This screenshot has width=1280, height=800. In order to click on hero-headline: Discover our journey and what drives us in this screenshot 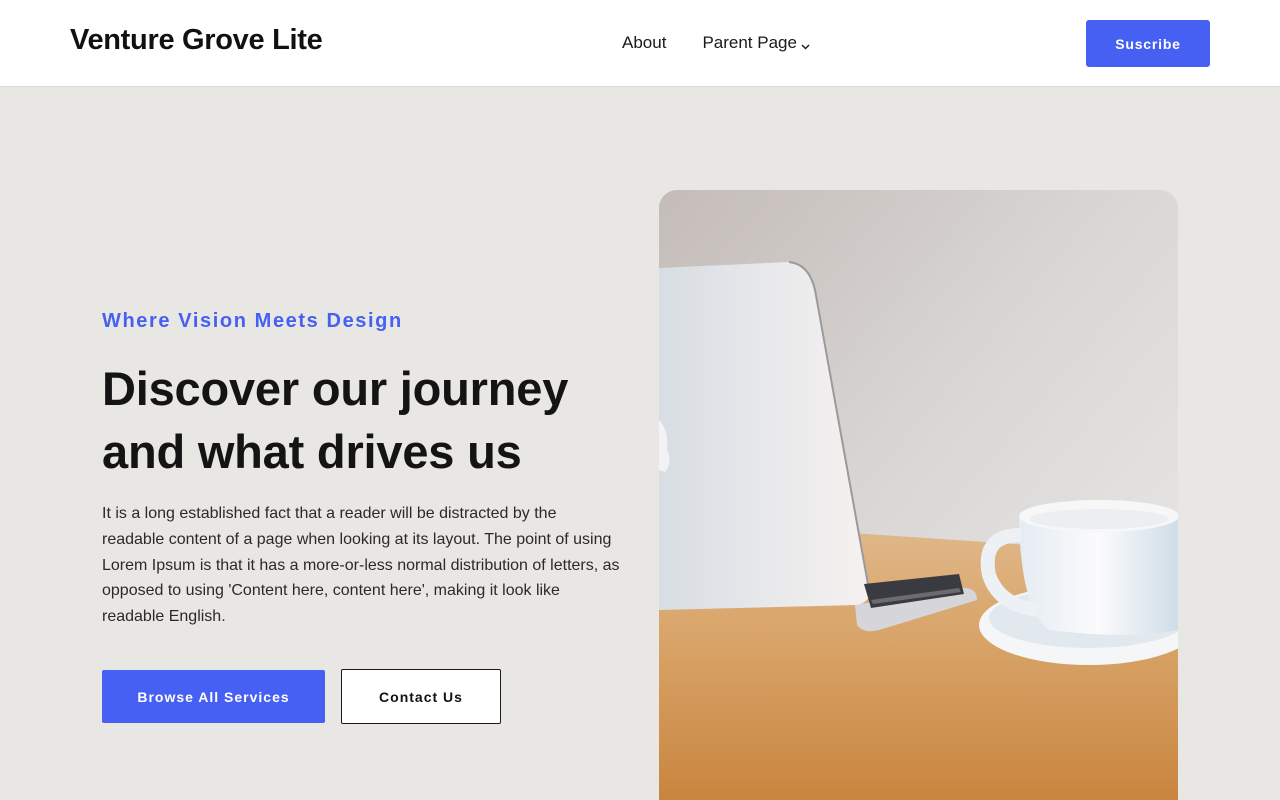, I will do `click(335, 420)`.